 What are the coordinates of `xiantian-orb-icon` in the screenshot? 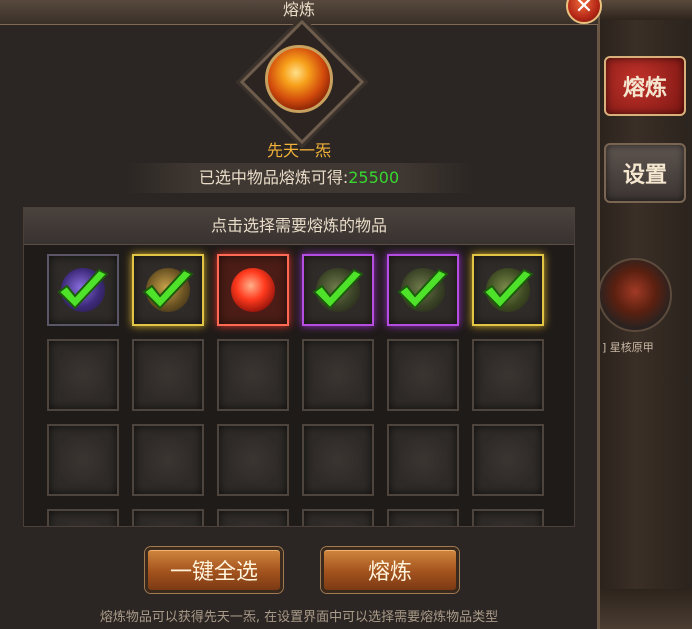 It's located at (299, 79).